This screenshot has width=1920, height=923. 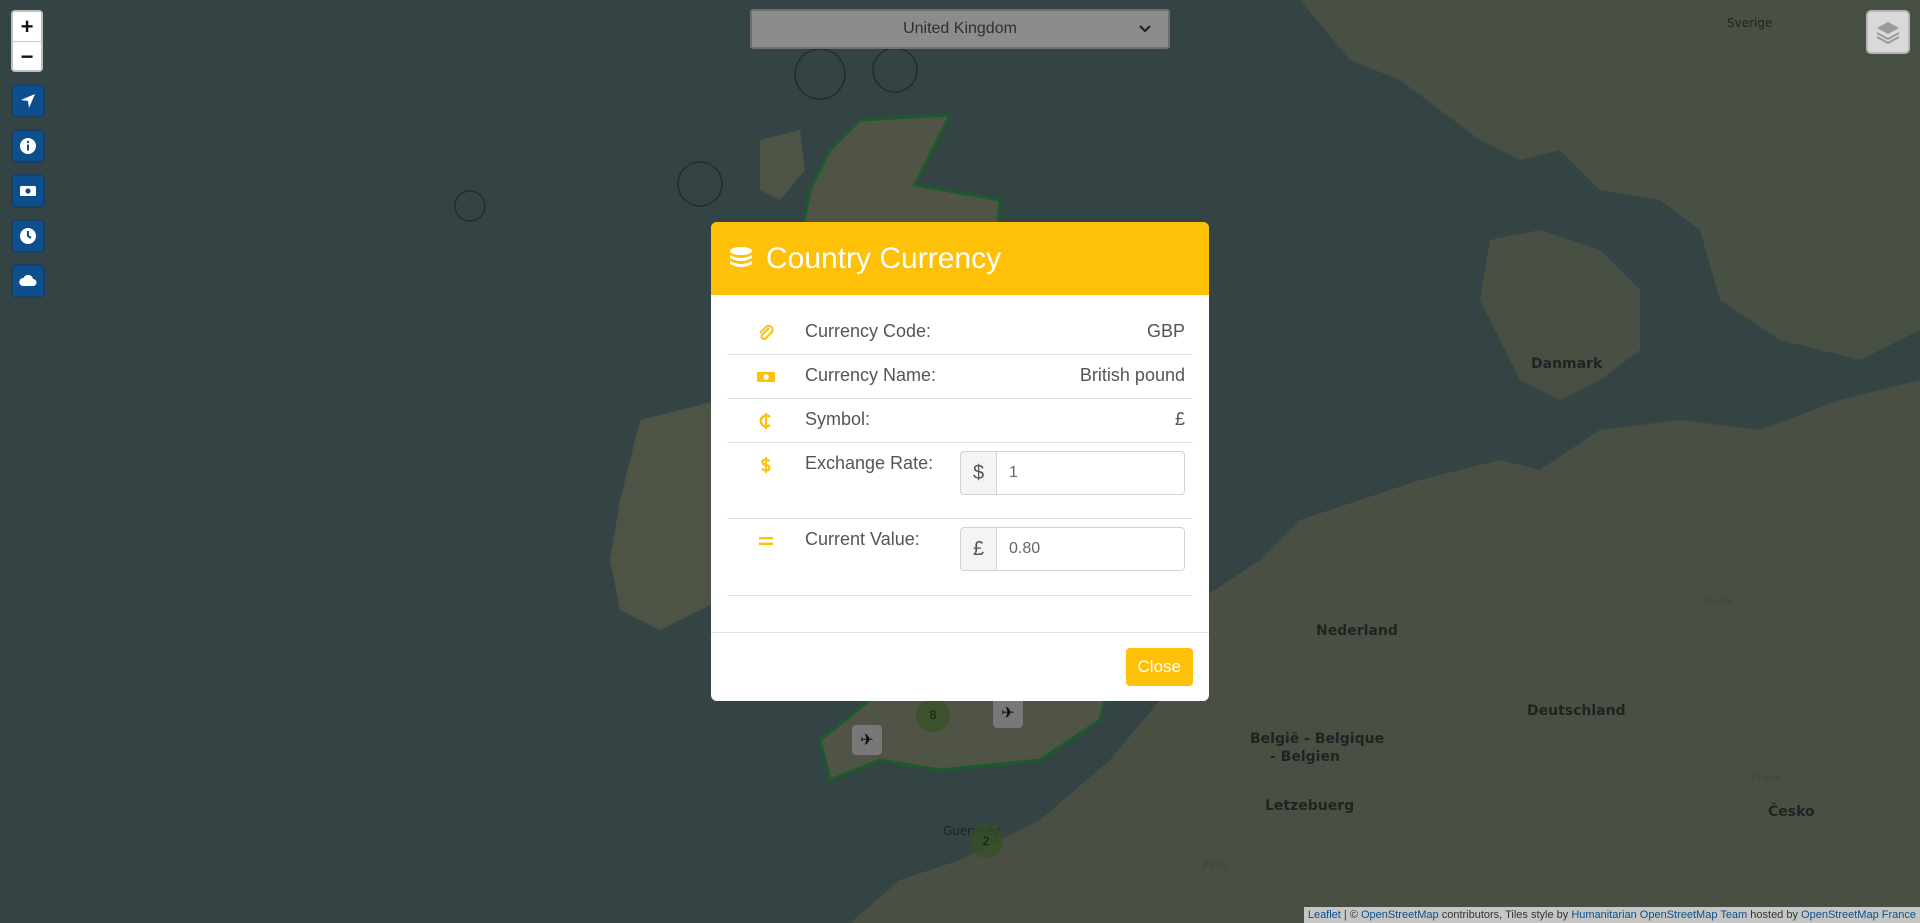 I want to click on currency-name-value: British pound, so click(x=1132, y=375).